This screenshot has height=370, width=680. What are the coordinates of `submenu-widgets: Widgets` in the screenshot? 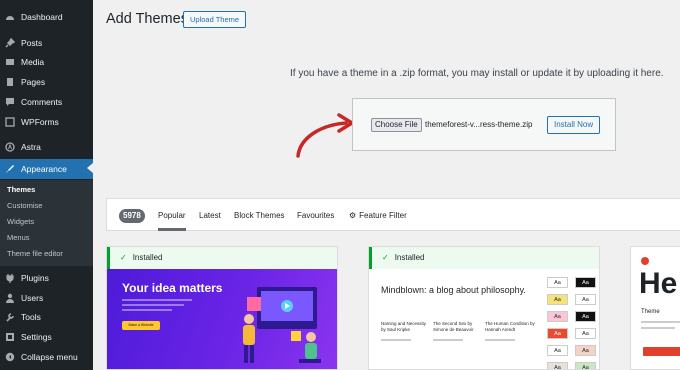 It's located at (20, 222).